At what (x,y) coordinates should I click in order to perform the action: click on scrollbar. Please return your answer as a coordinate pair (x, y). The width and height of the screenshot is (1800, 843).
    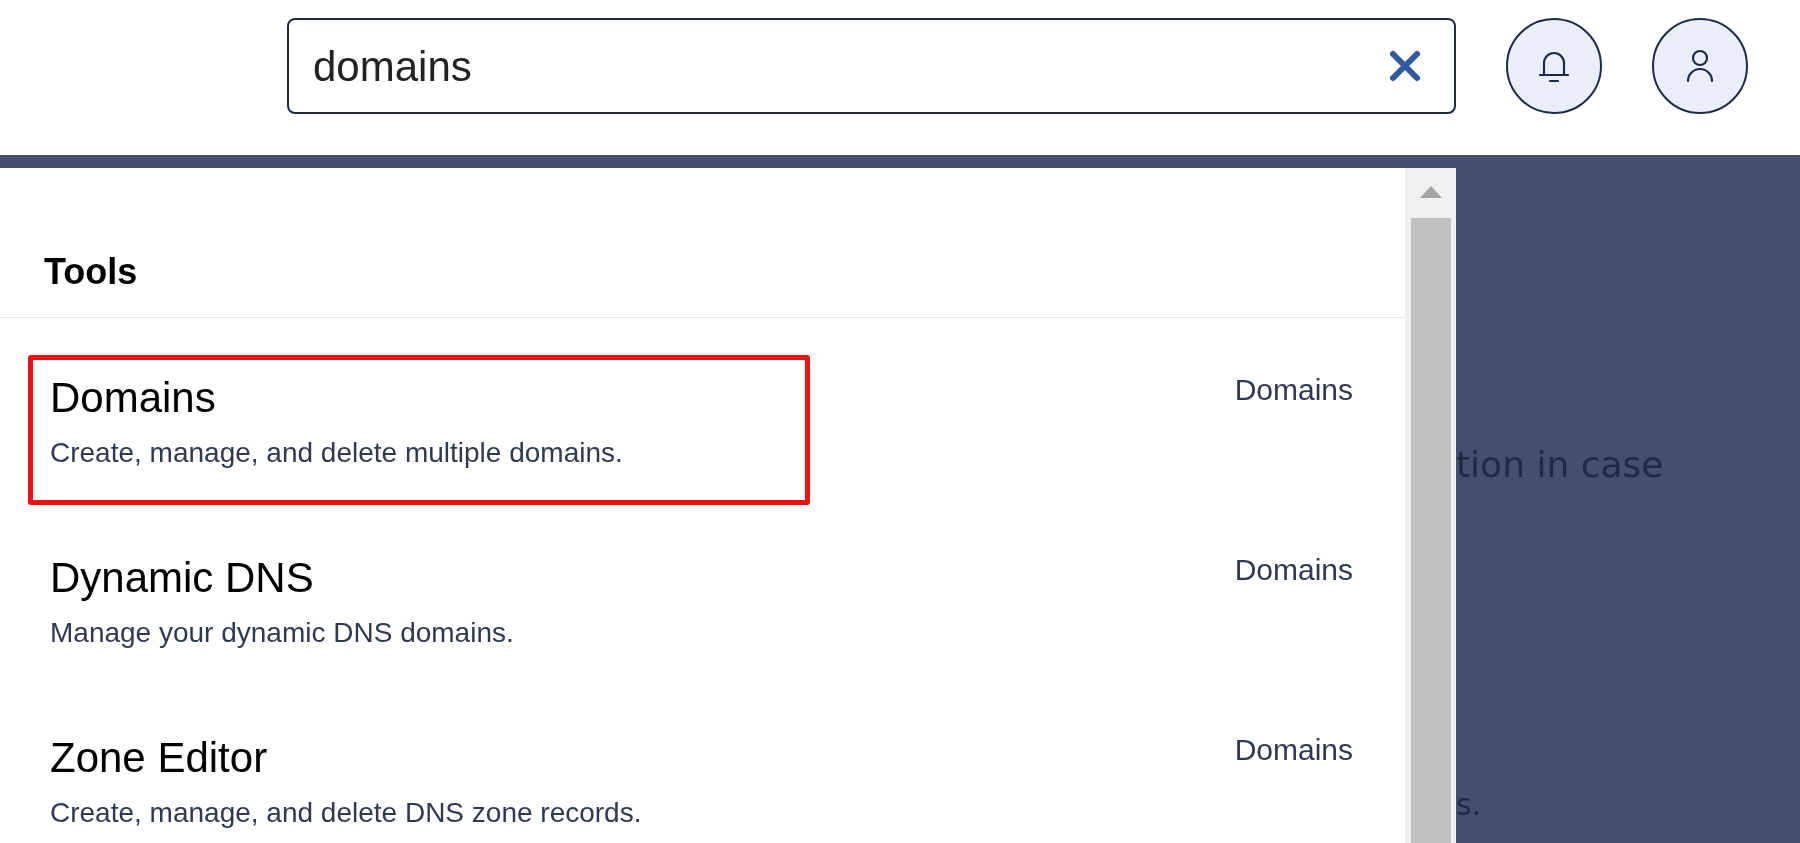
    Looking at the image, I should click on (1430, 505).